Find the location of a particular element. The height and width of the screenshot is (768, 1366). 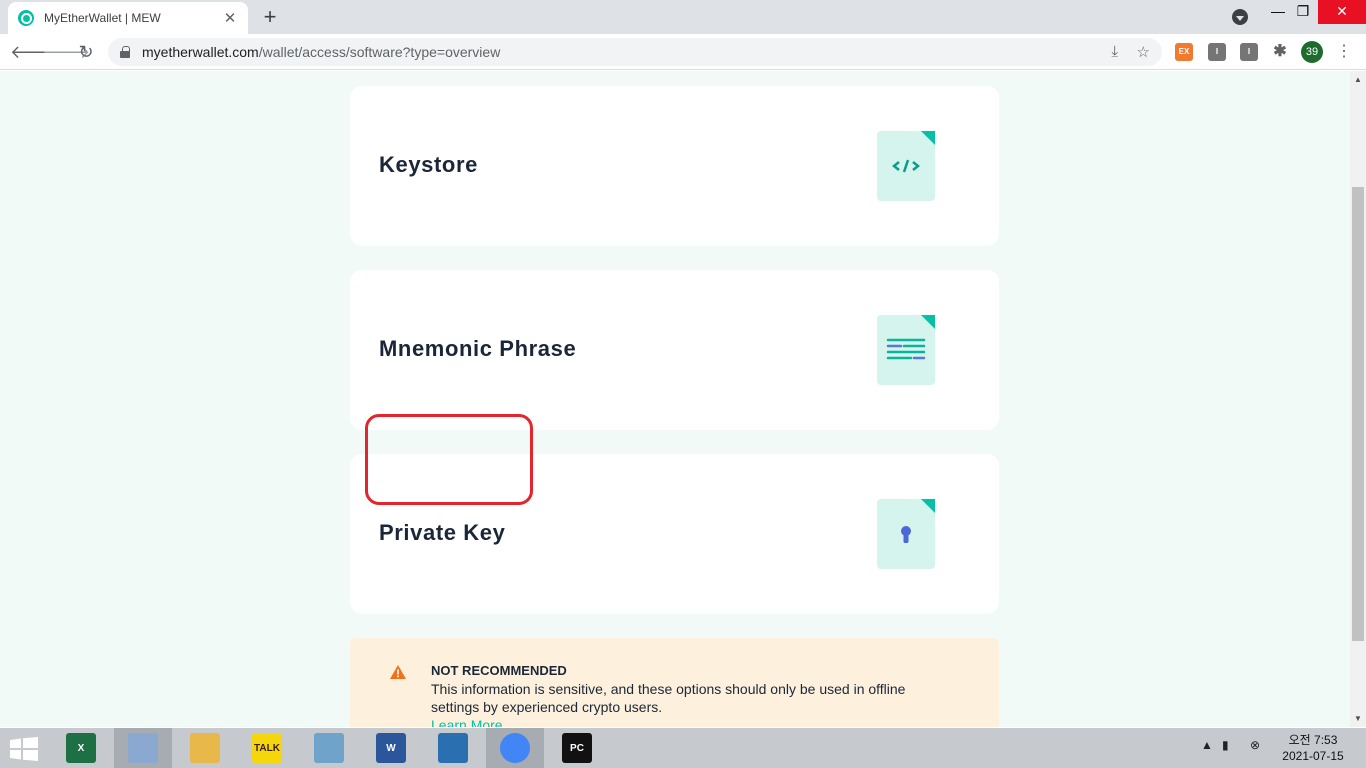

install-app-icon: ⤓ is located at coordinates (1114, 51).